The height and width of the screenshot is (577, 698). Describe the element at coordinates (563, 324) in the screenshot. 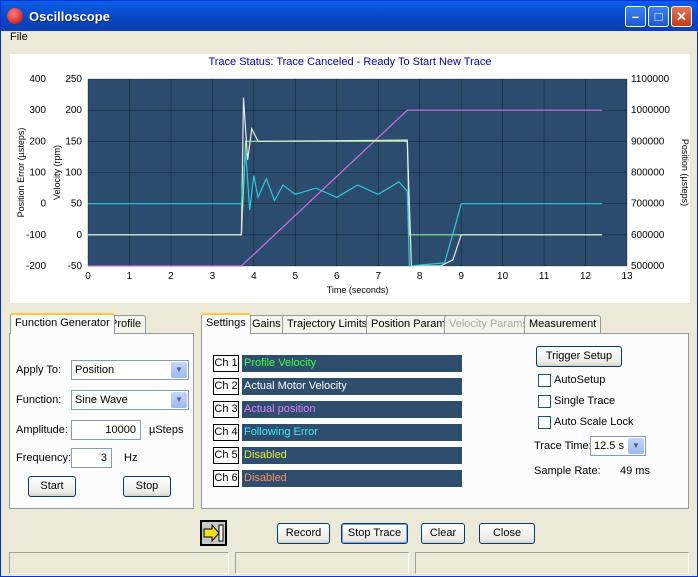

I see `tab-measurement: Measurement` at that location.